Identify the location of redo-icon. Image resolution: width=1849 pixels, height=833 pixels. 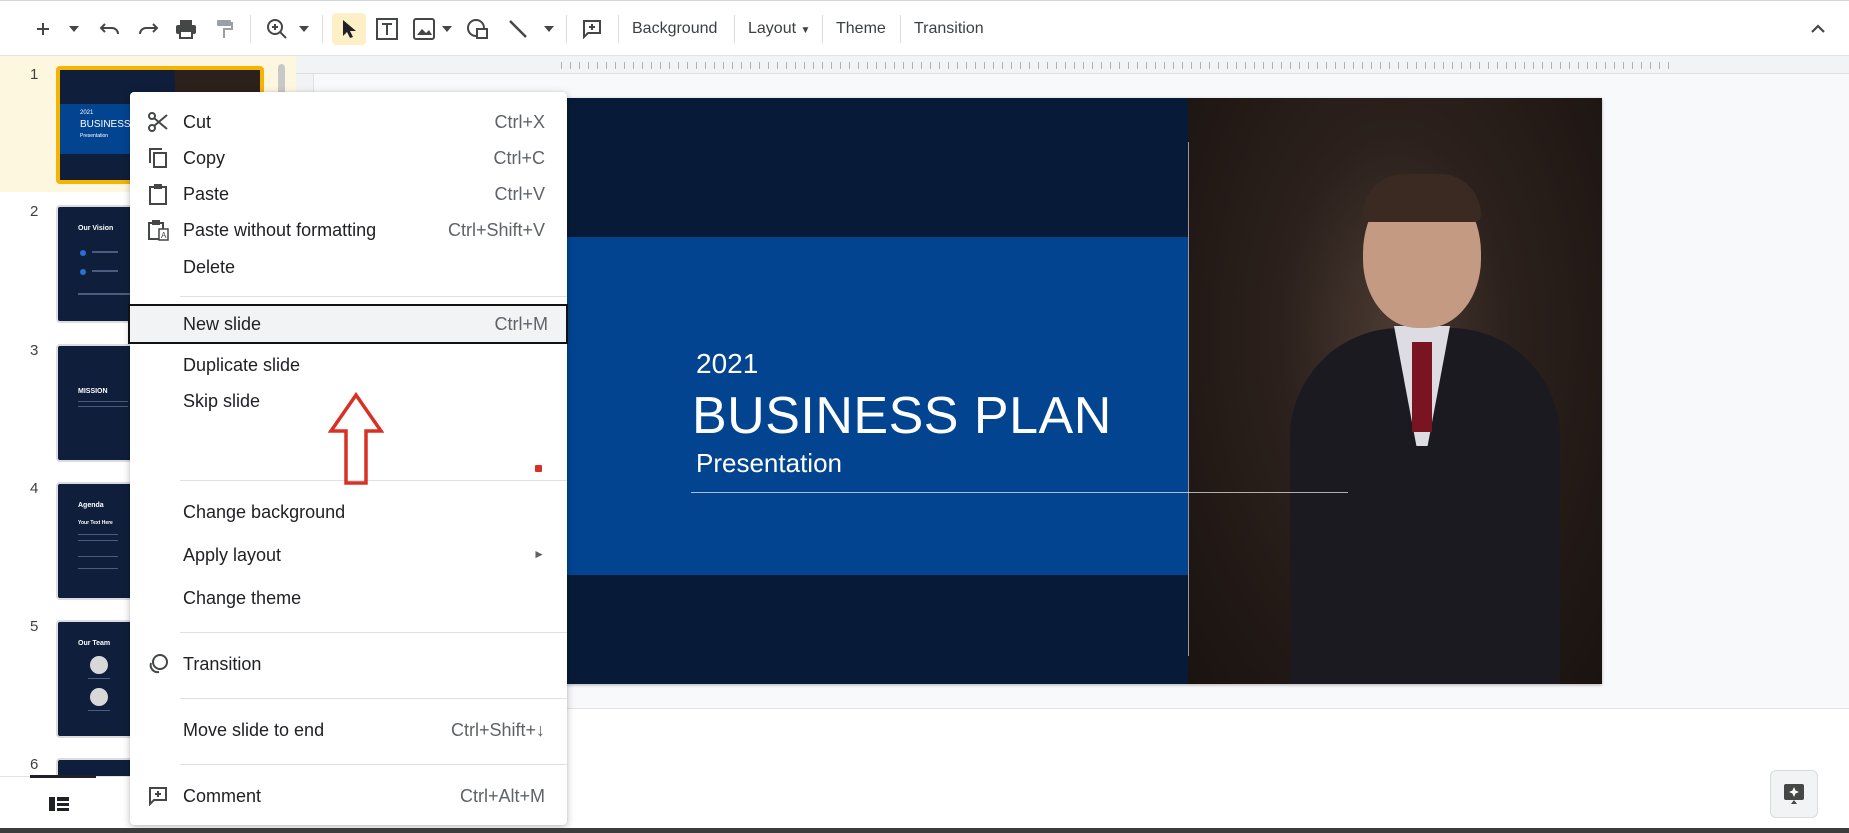
(149, 29).